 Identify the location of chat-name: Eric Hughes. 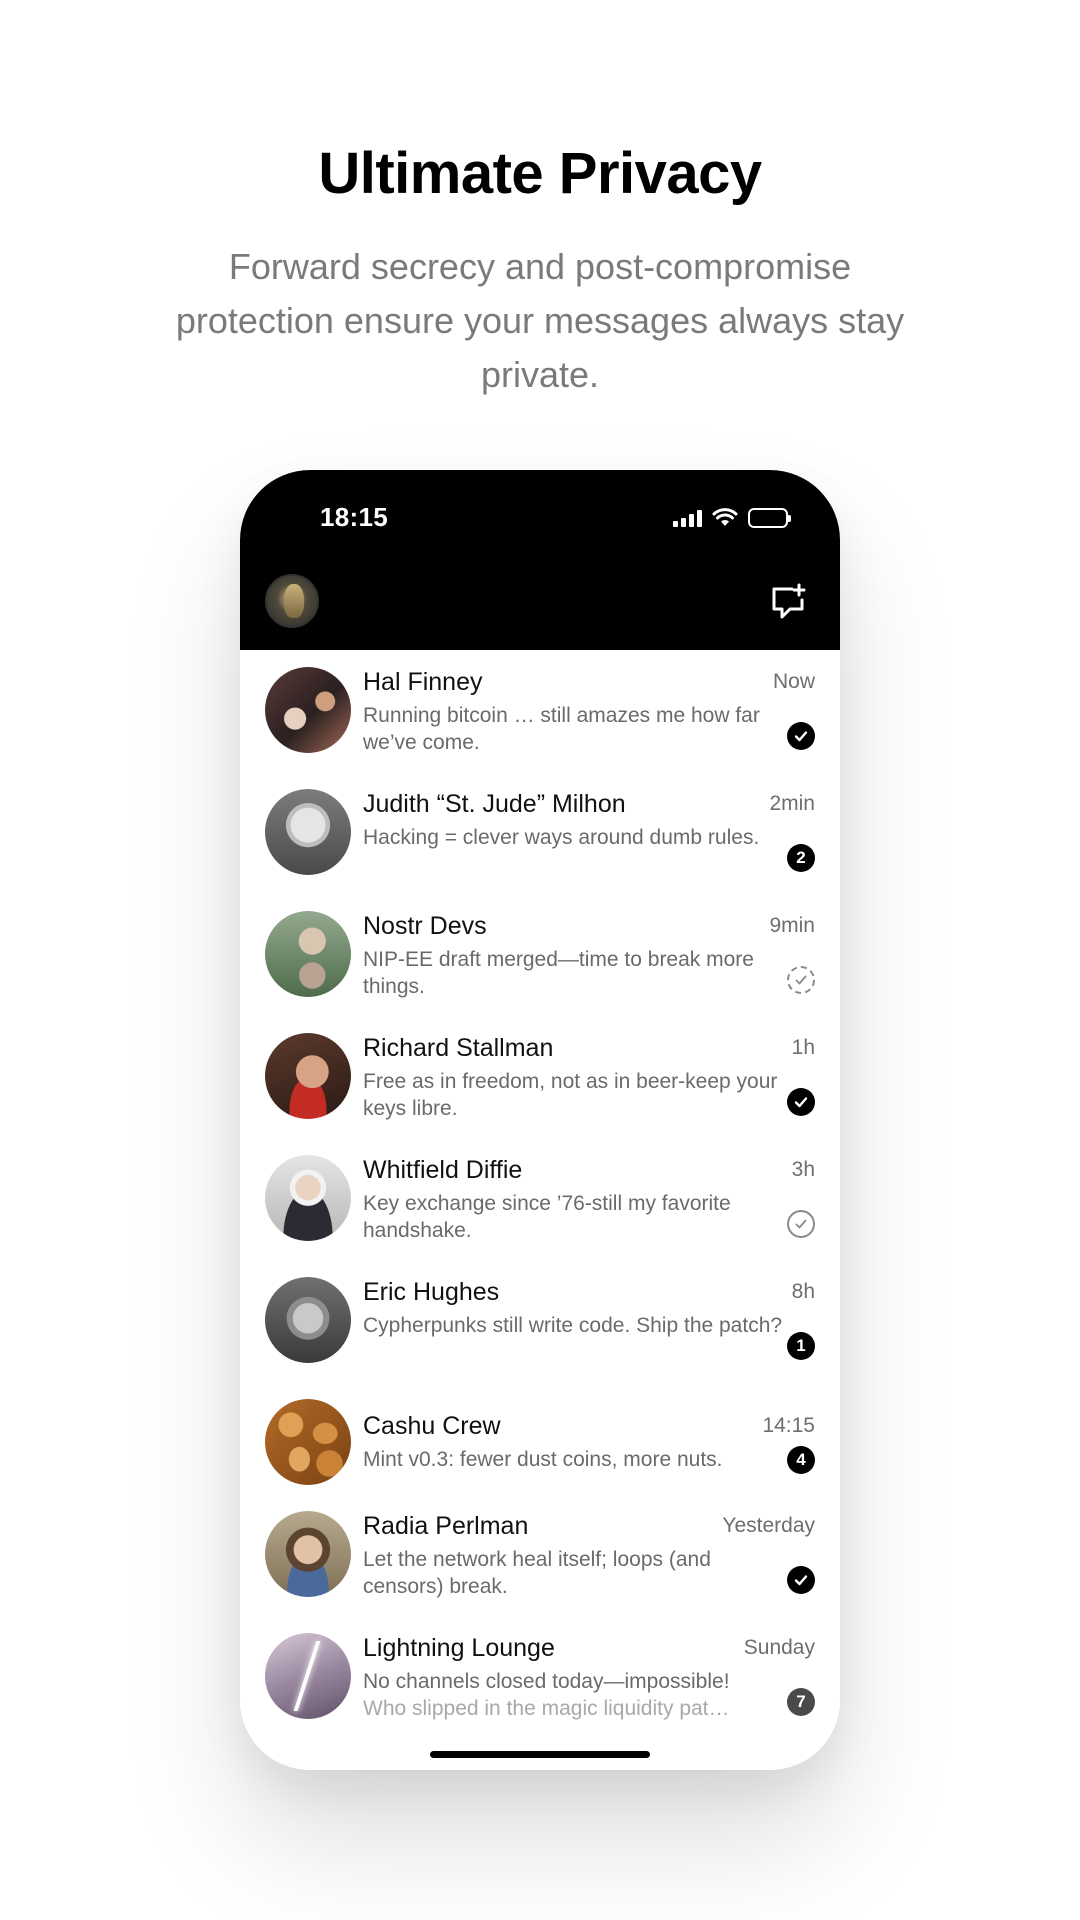
(431, 1292).